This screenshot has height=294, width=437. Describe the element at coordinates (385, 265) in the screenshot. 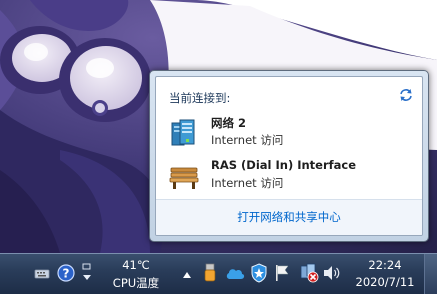

I see `clock-time: 22:24` at that location.